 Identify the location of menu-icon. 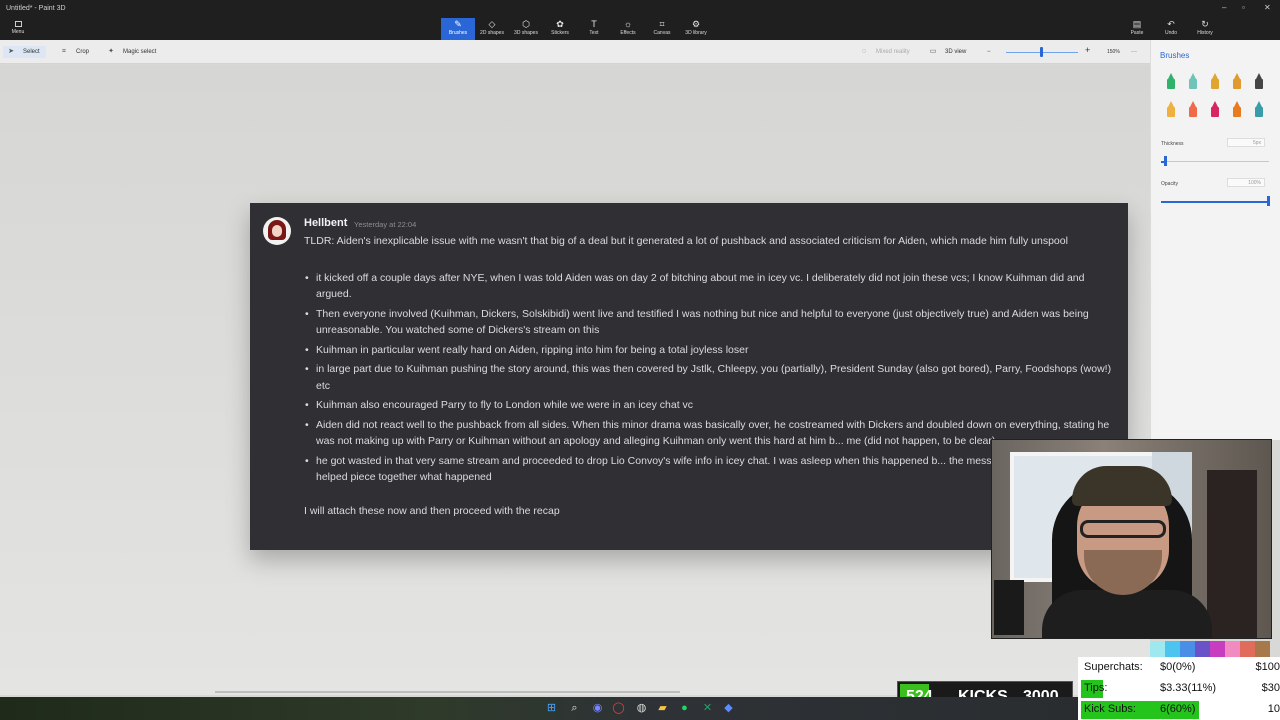
(18, 24).